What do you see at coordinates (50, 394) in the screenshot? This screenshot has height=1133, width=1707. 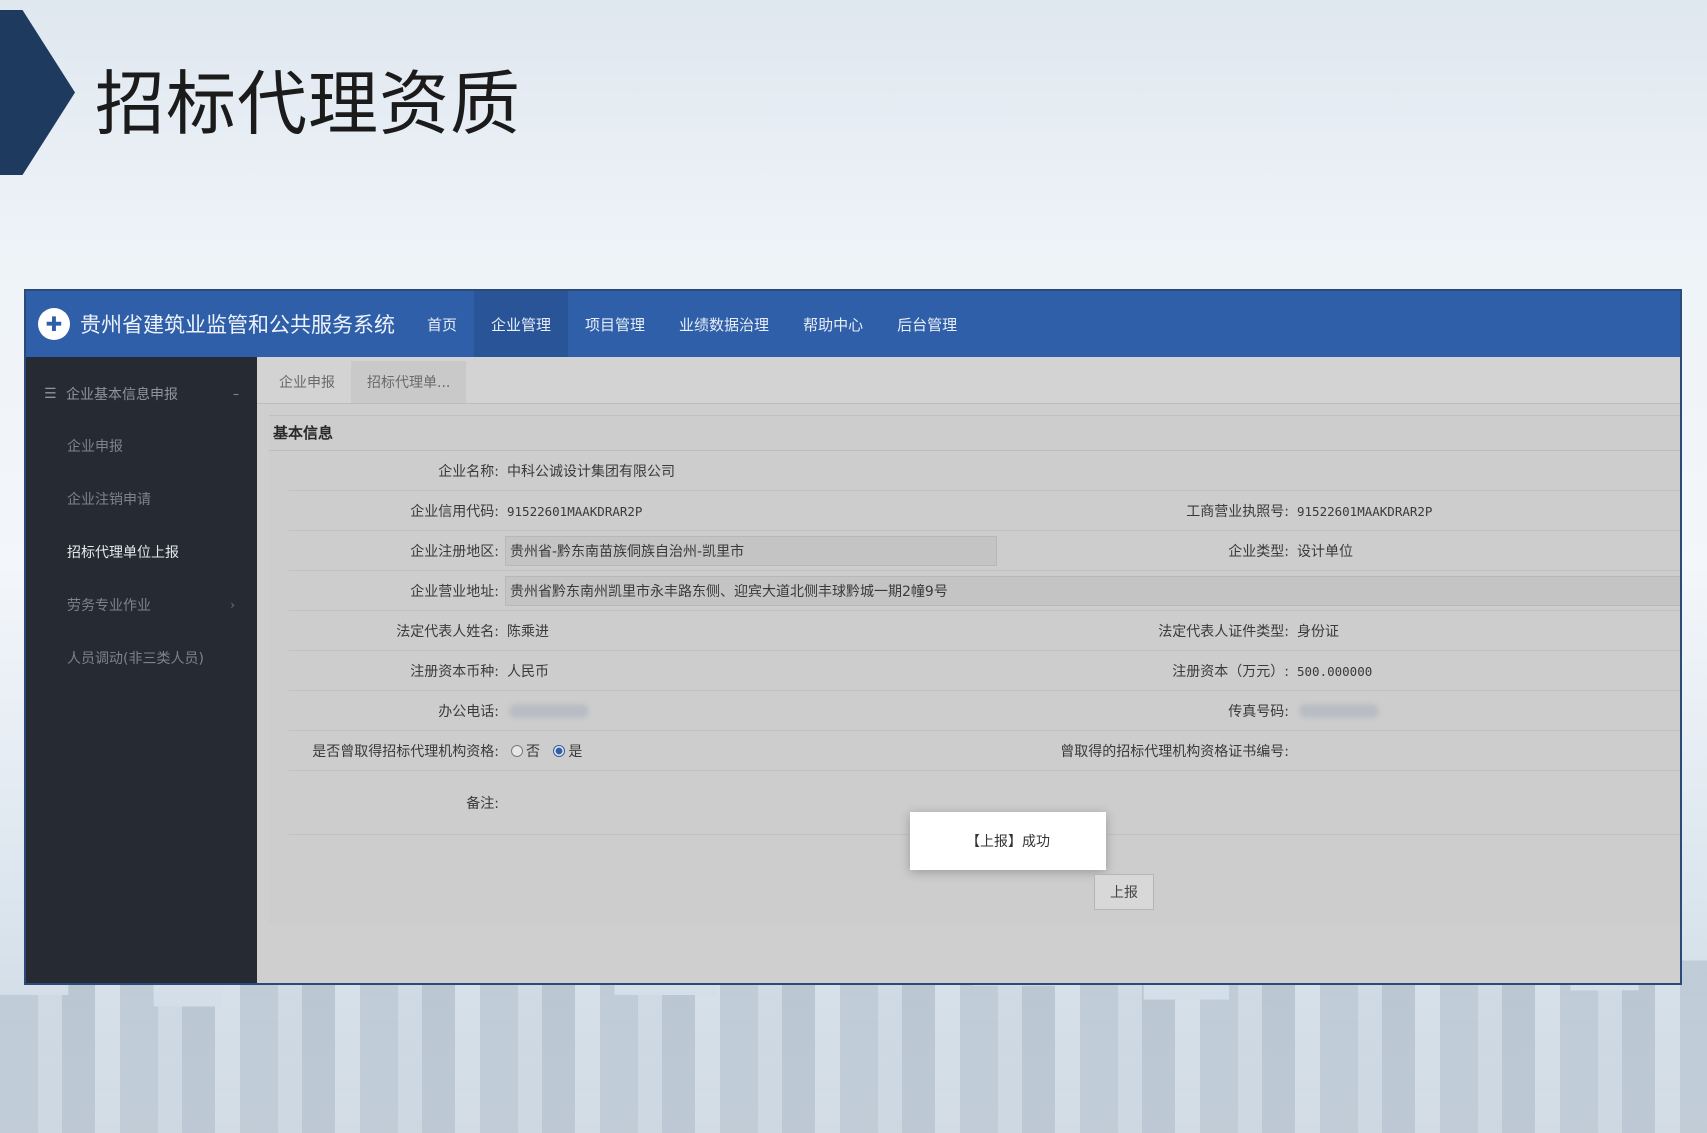 I see `menu-icon: ☰` at bounding box center [50, 394].